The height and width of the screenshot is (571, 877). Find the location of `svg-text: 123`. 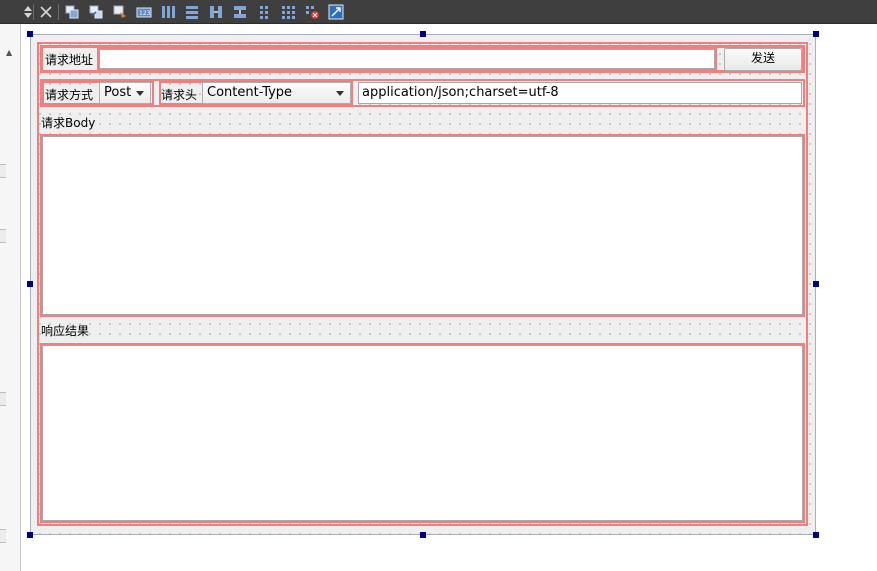

svg-text: 123 is located at coordinates (145, 13).